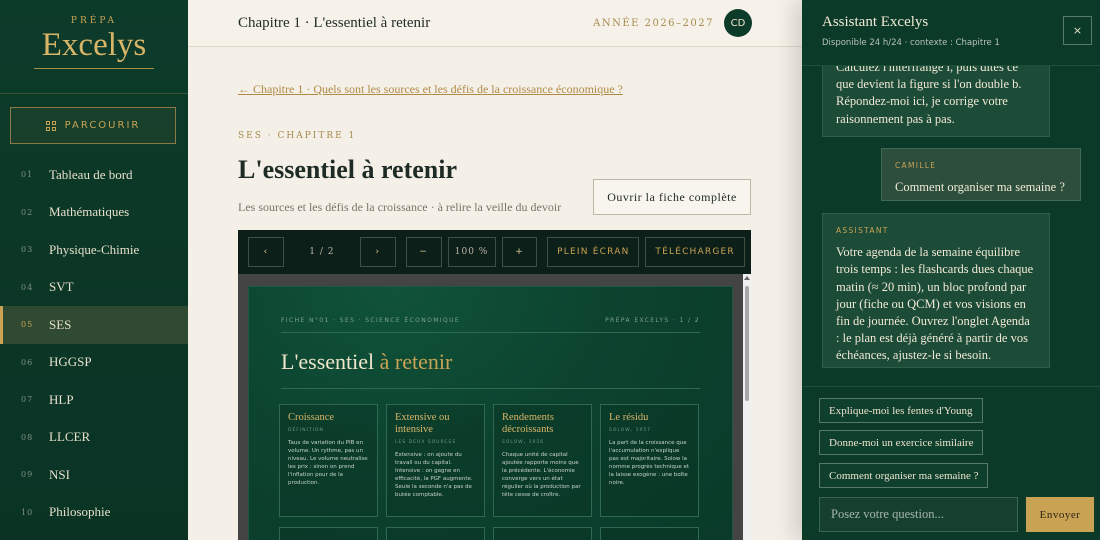 The width and height of the screenshot is (1100, 540). I want to click on nav-number: 10, so click(27, 512).